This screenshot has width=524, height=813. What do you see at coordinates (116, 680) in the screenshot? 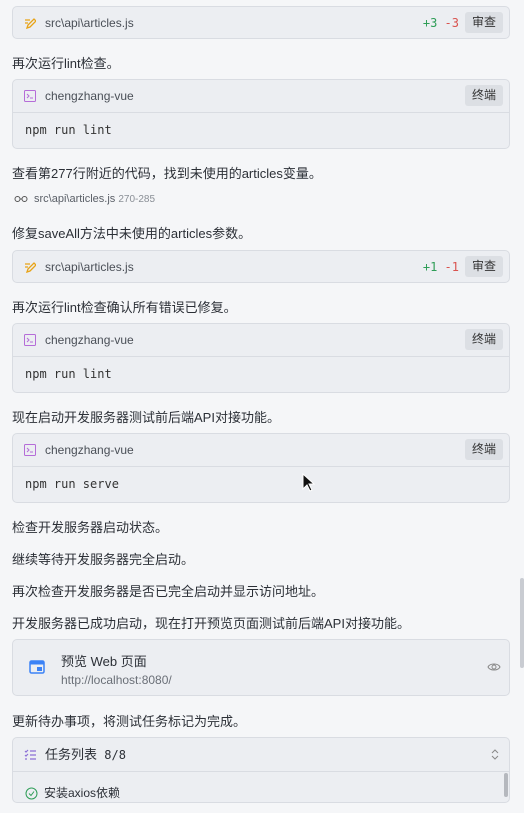
I see `preview-url: http://localhost:8080/` at bounding box center [116, 680].